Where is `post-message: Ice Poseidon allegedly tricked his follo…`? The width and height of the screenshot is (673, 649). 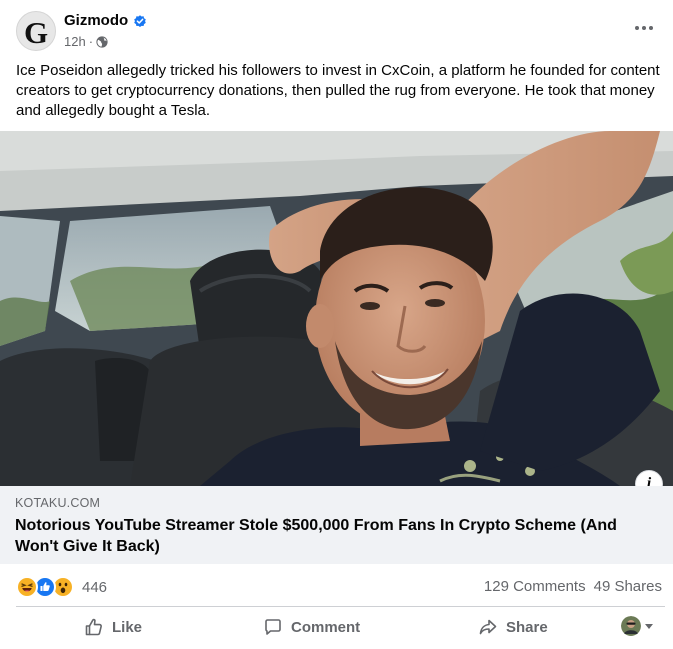
post-message: Ice Poseidon allegedly tricked his follo… is located at coordinates (338, 90).